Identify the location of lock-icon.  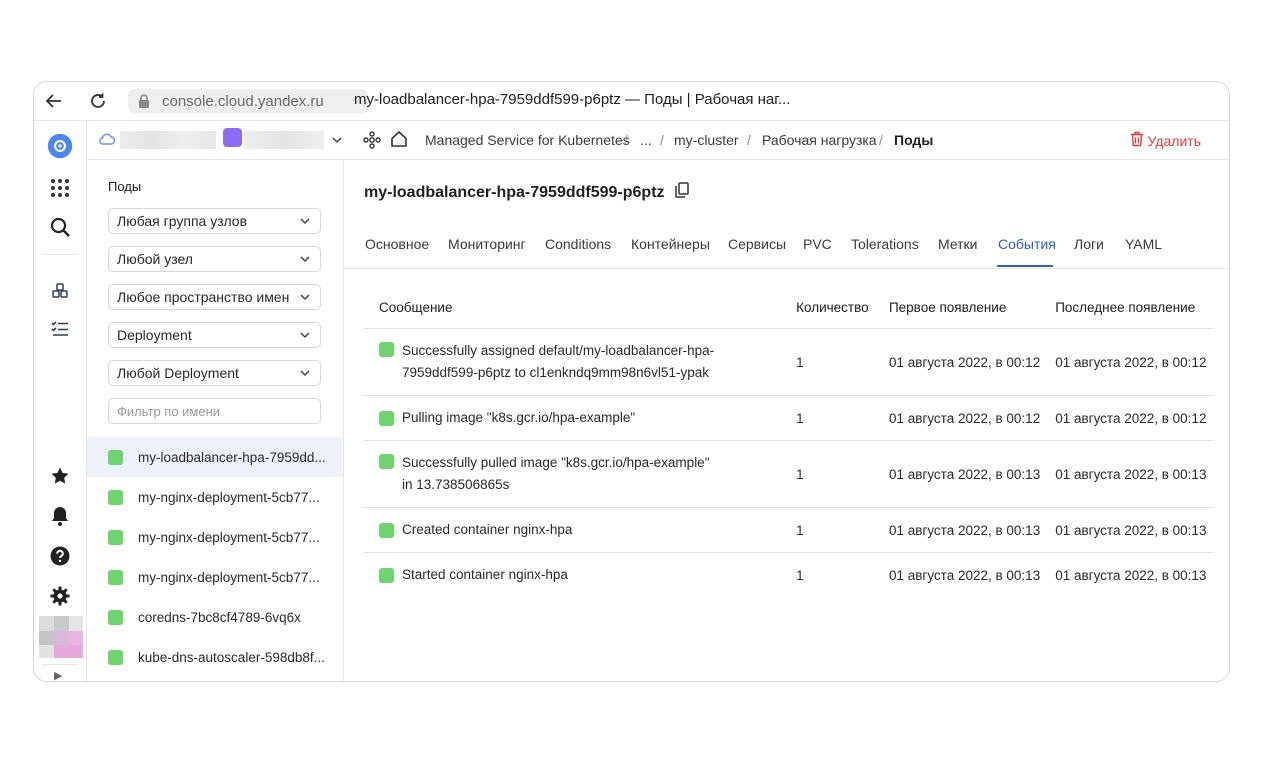
(144, 101).